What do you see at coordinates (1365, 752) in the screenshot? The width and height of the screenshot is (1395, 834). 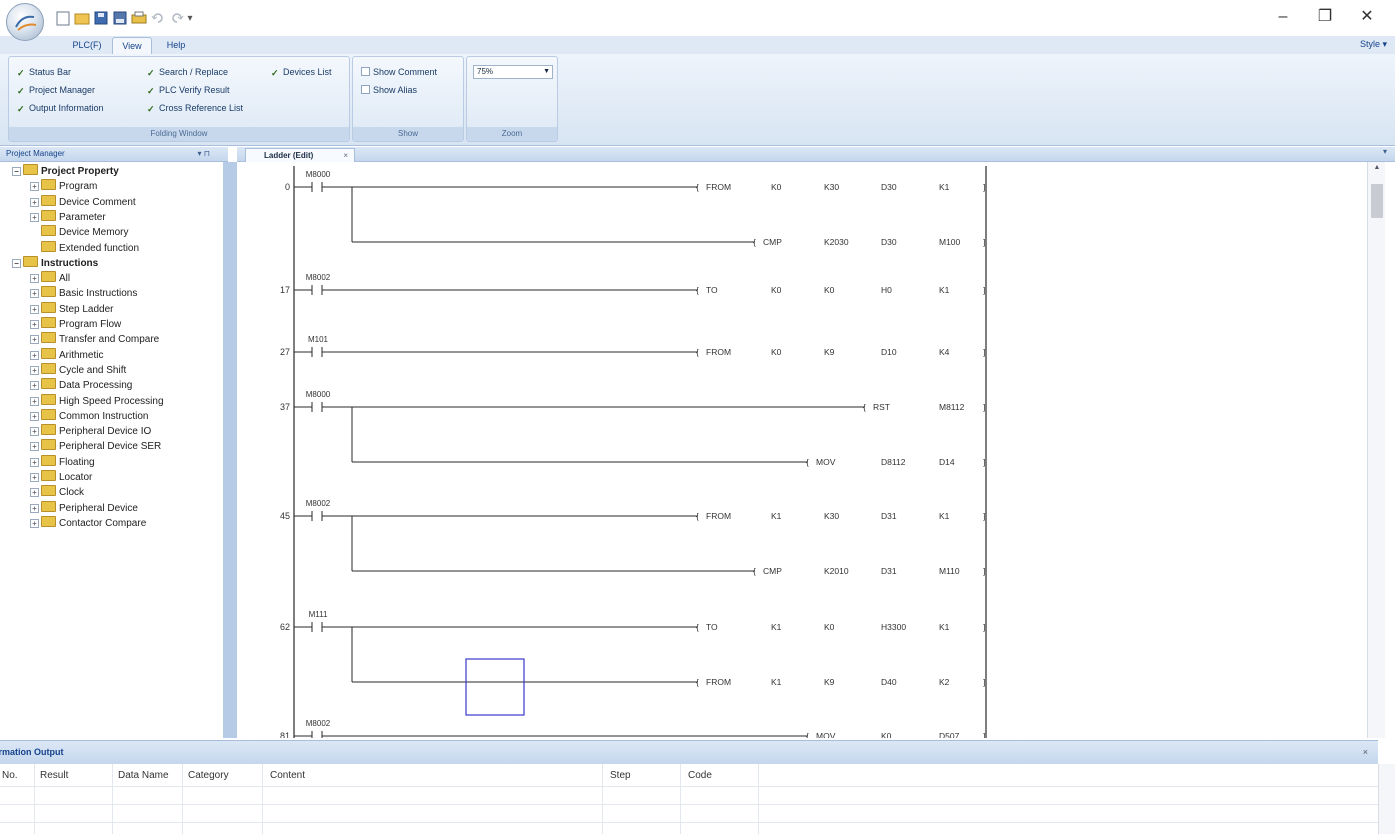 I see `close-icon: ×` at bounding box center [1365, 752].